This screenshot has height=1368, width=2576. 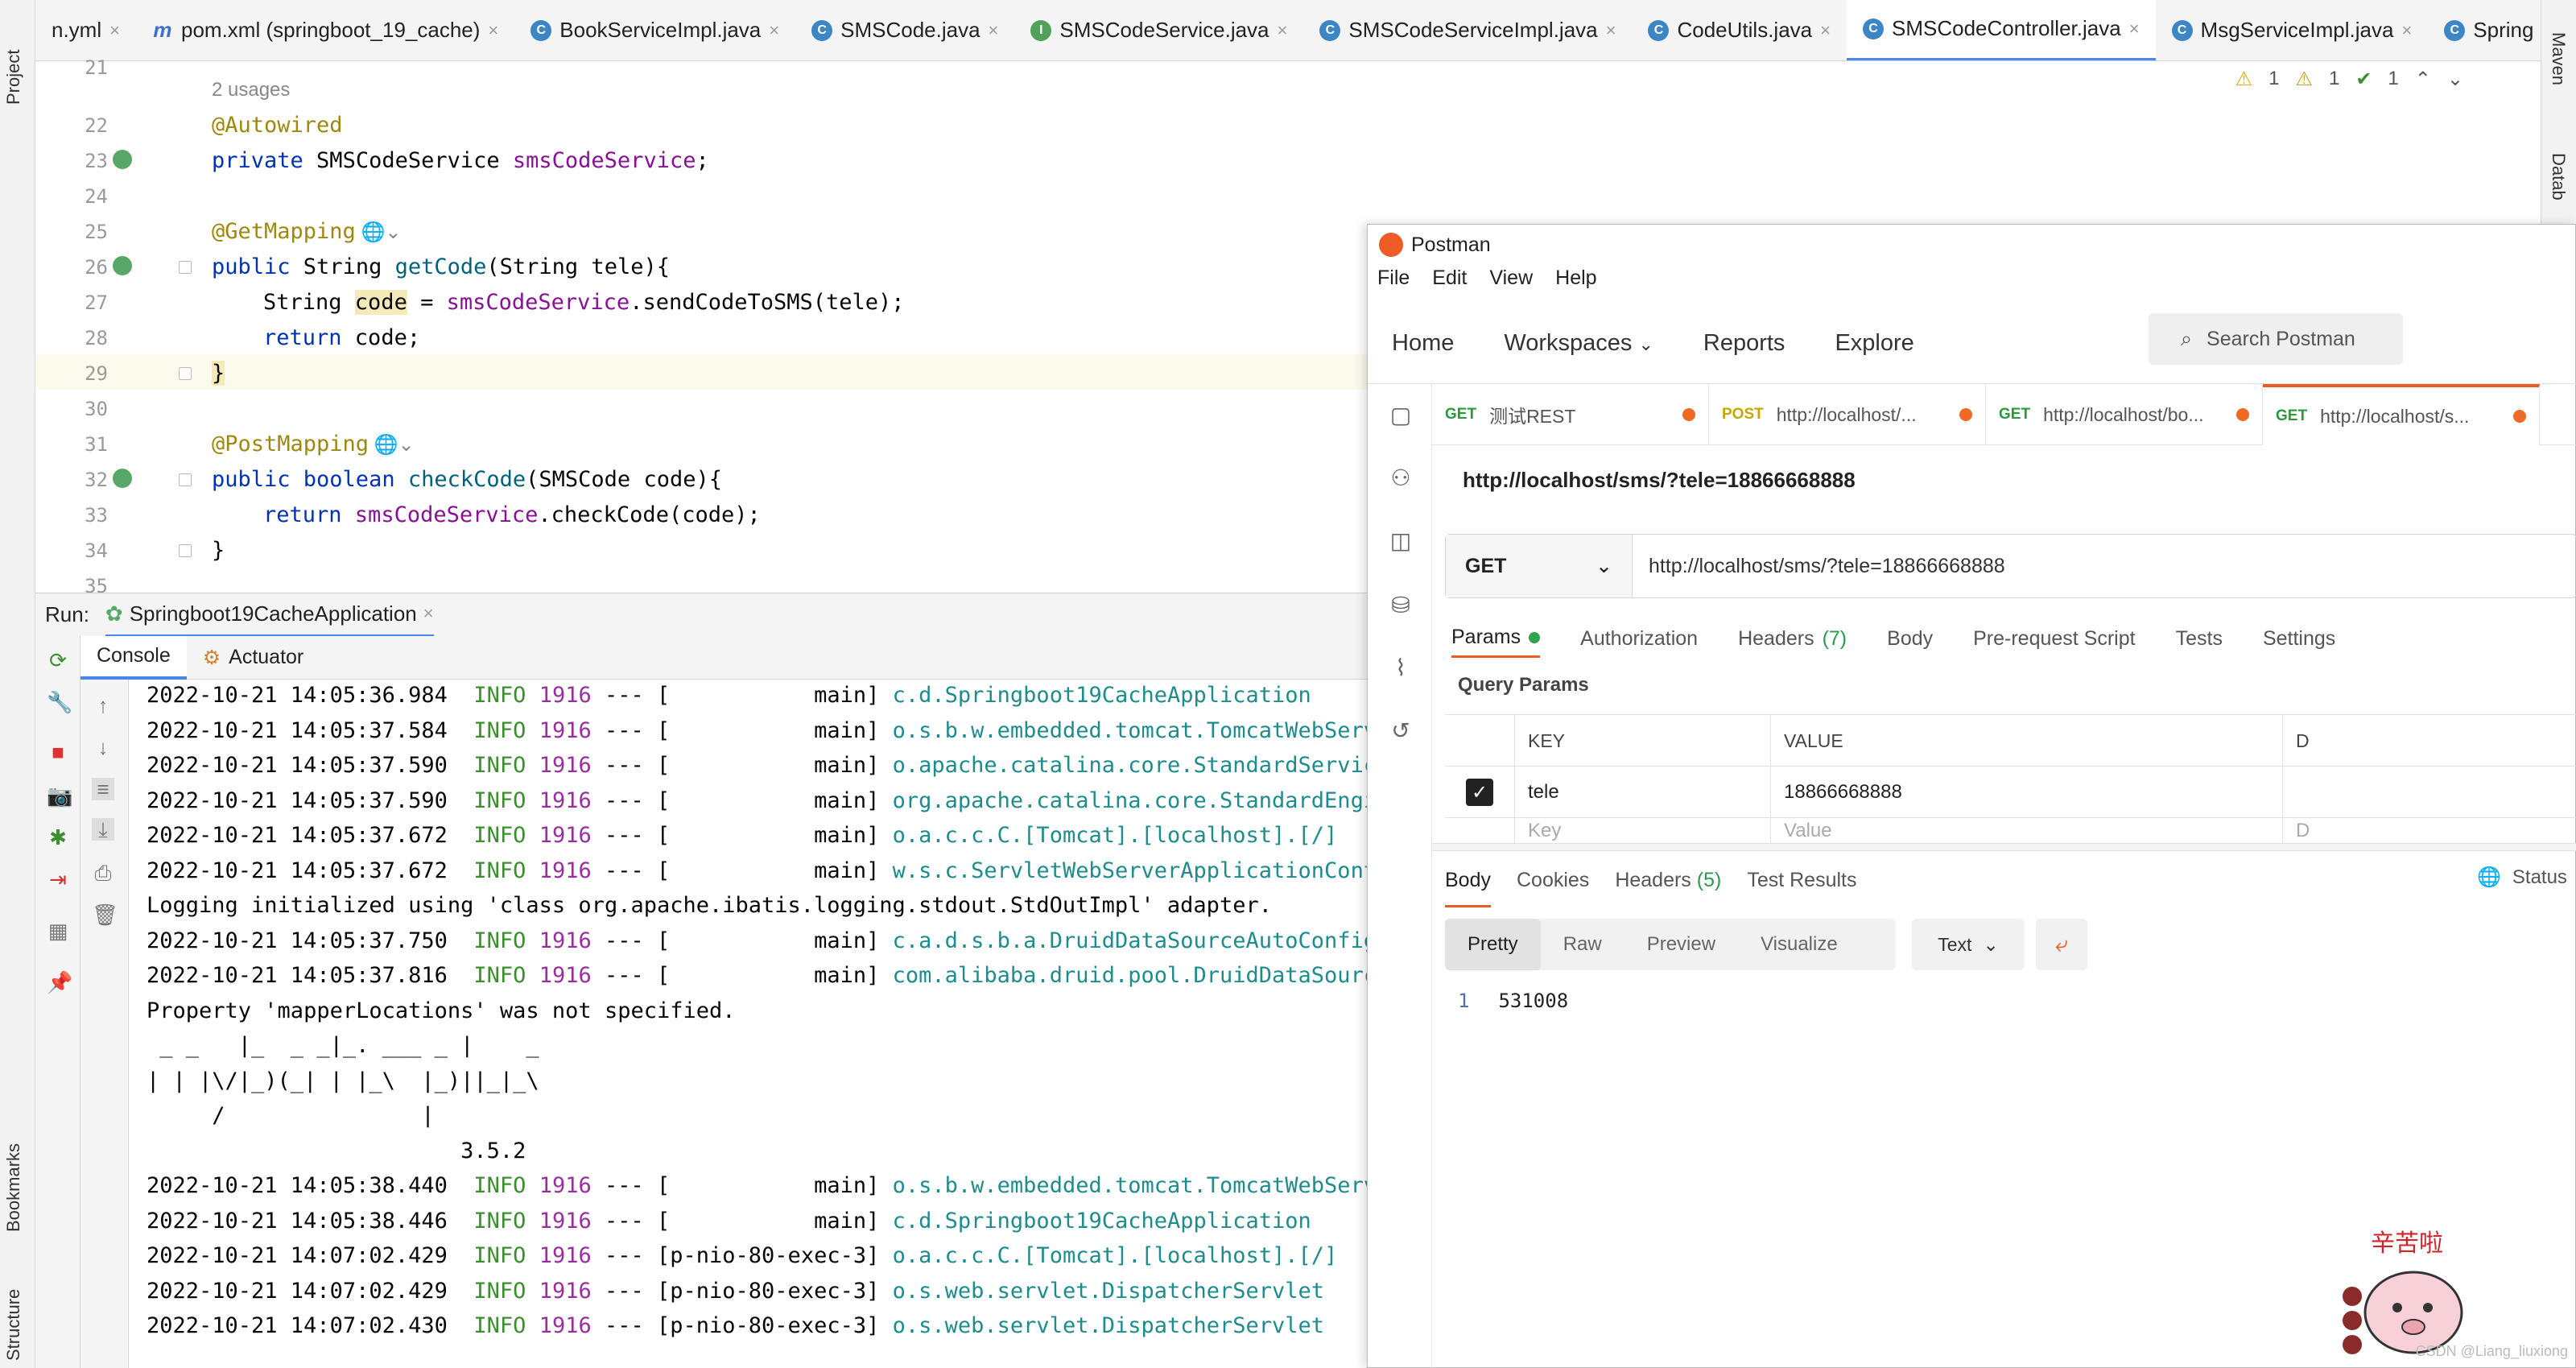 I want to click on environments-icon: ◫, so click(x=1400, y=541).